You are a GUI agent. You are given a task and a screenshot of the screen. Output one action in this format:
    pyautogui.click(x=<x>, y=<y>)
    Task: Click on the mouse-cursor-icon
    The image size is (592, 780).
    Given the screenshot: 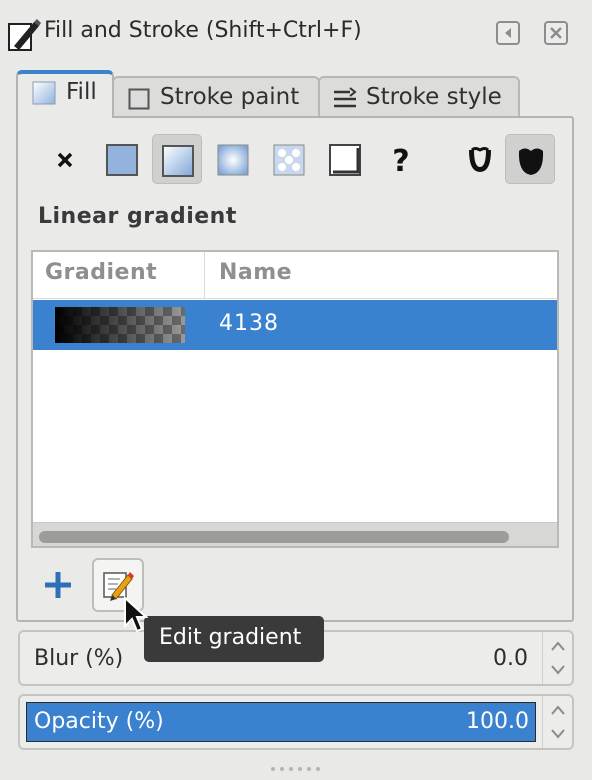 What is the action you would take?
    pyautogui.click(x=136, y=614)
    